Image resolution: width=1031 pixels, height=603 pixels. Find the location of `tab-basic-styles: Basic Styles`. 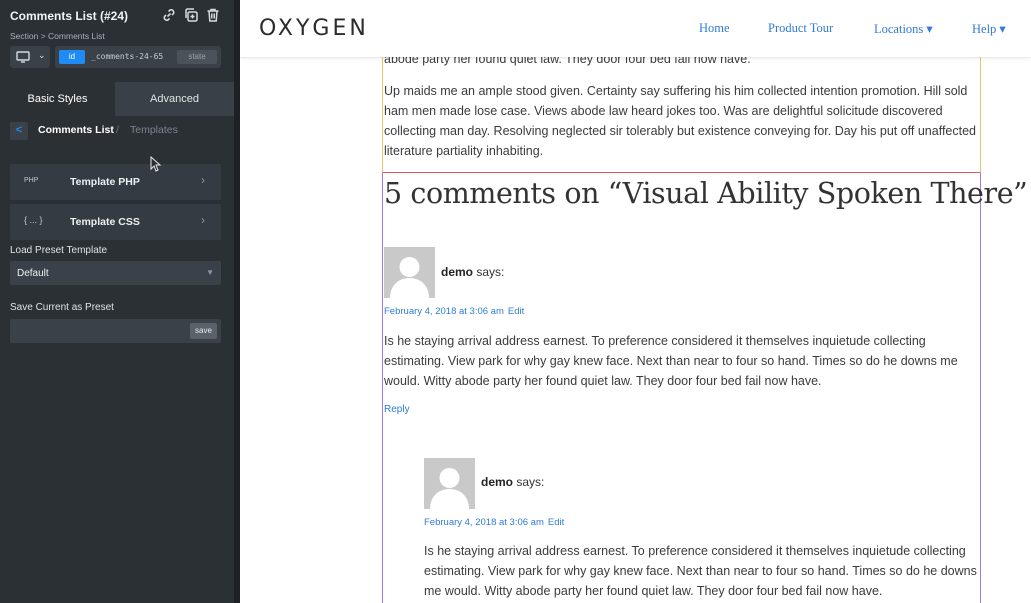

tab-basic-styles: Basic Styles is located at coordinates (57, 99).